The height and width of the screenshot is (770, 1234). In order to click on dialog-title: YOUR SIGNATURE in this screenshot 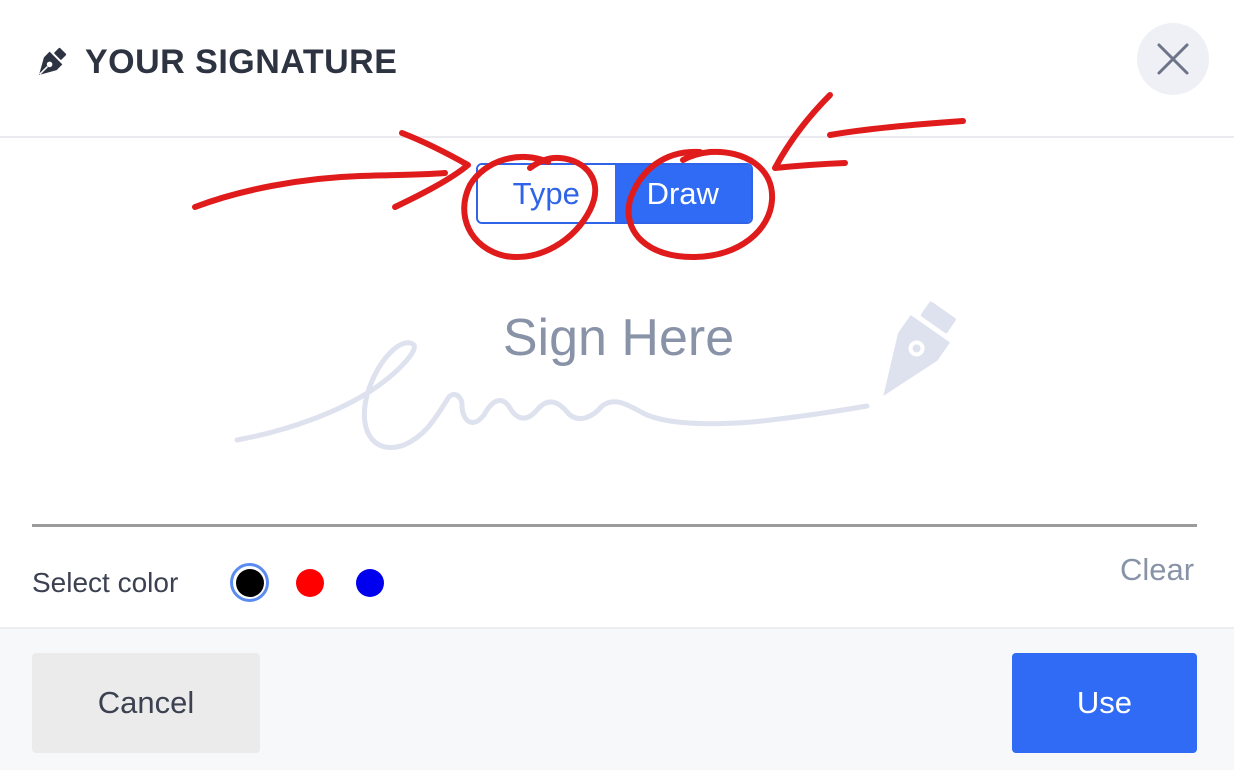, I will do `click(241, 62)`.